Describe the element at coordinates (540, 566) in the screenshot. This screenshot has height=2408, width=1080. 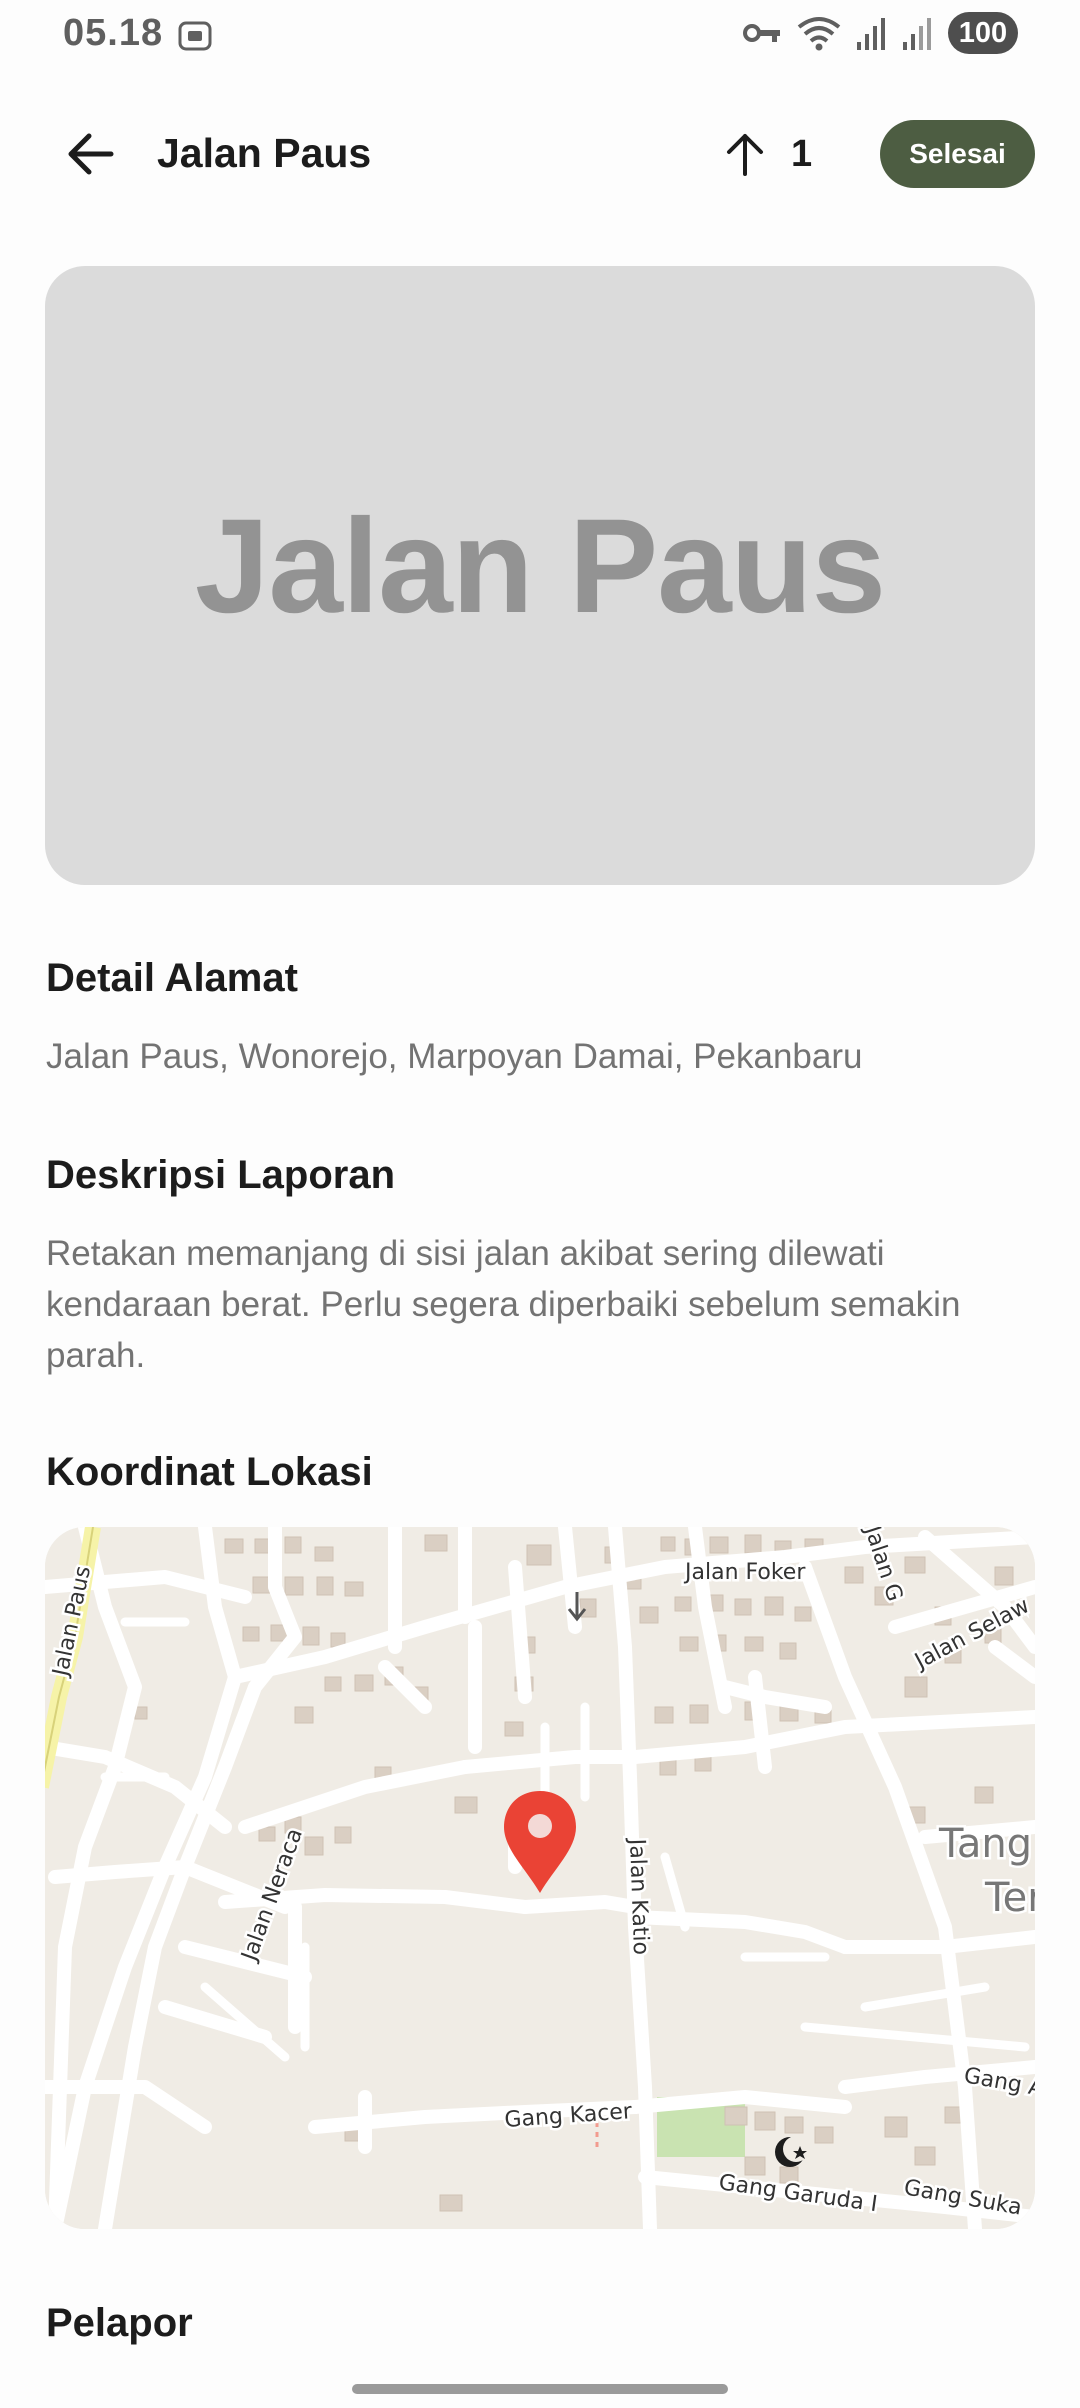
I see `report-image-placeholder: Jalan Paus` at that location.